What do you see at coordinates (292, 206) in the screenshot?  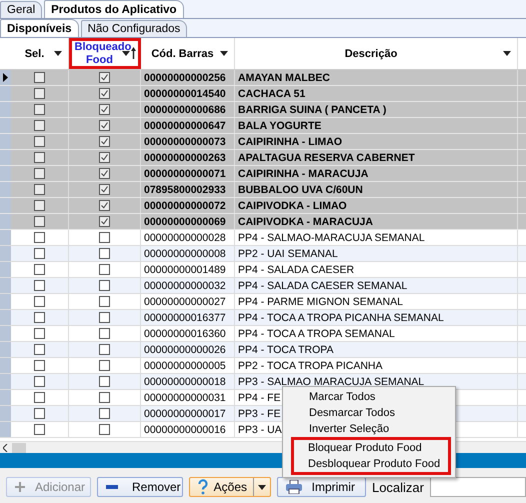 I see `table-cell: CAIPIVODKA - LIMAO` at bounding box center [292, 206].